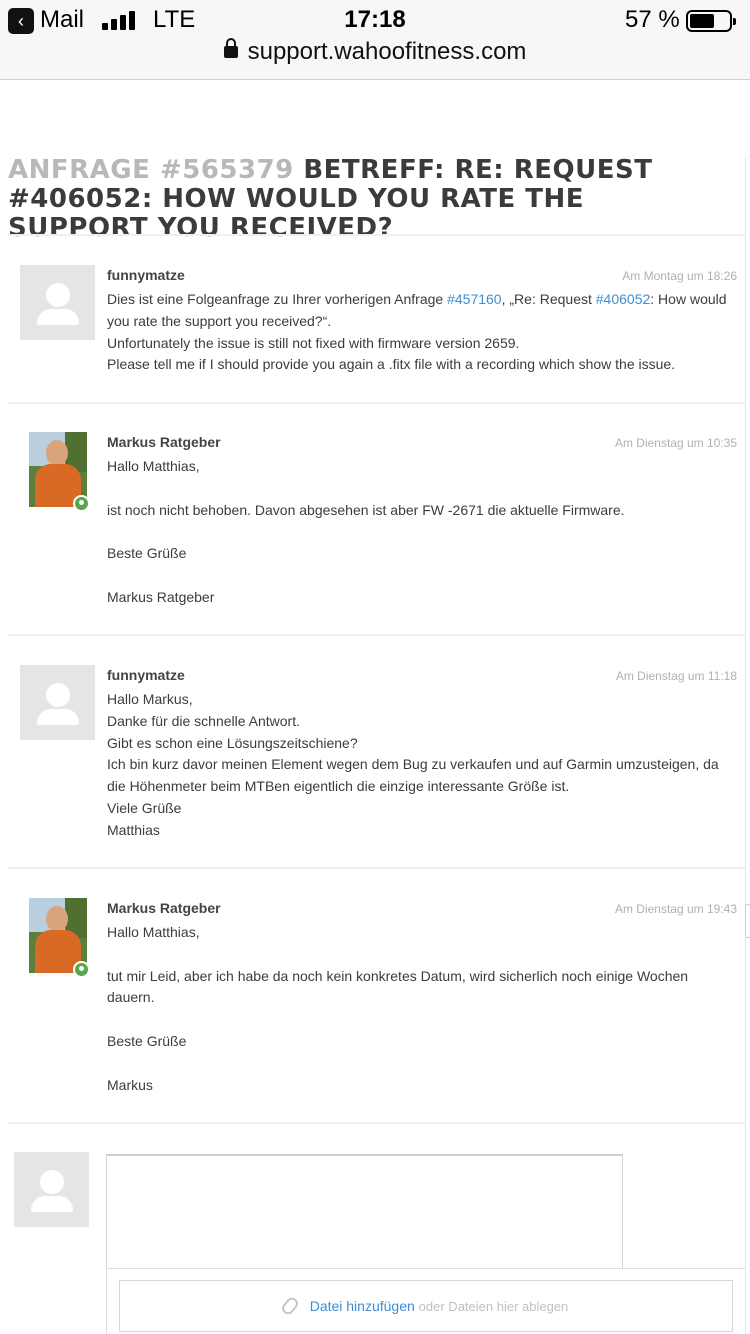 The image size is (750, 1334). What do you see at coordinates (474, 299) in the screenshot?
I see `request-link: #457160` at bounding box center [474, 299].